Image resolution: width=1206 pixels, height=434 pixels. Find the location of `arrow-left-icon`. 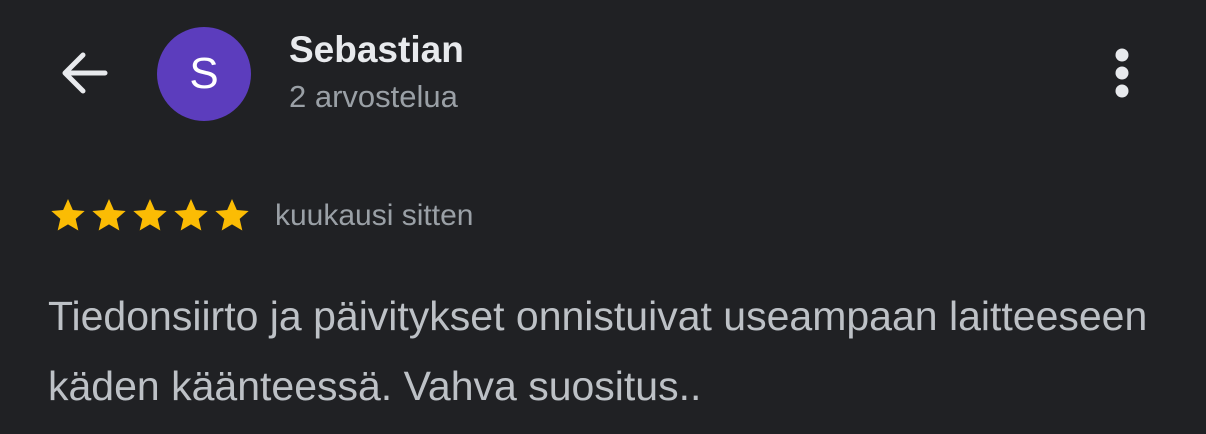

arrow-left-icon is located at coordinates (83, 75).